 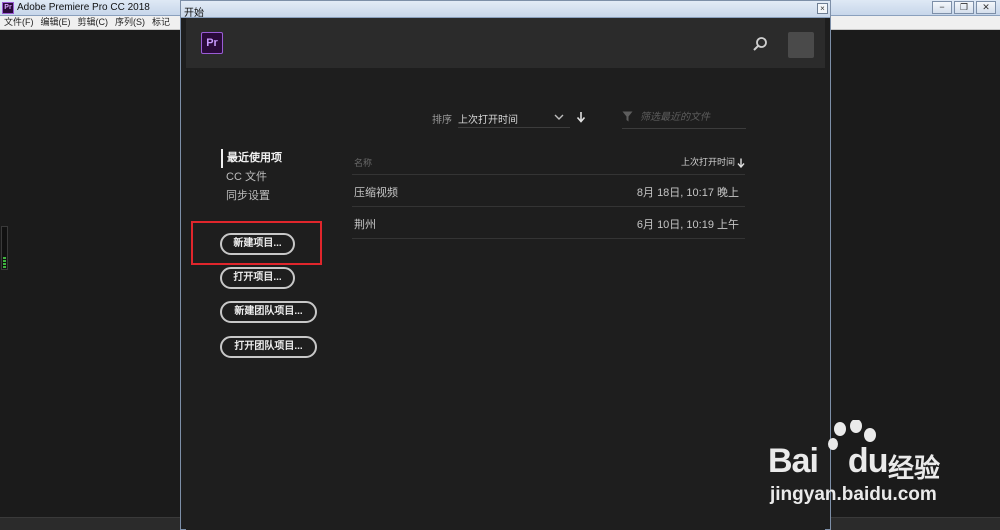 What do you see at coordinates (914, 468) in the screenshot?
I see `watermark-product: 经验` at bounding box center [914, 468].